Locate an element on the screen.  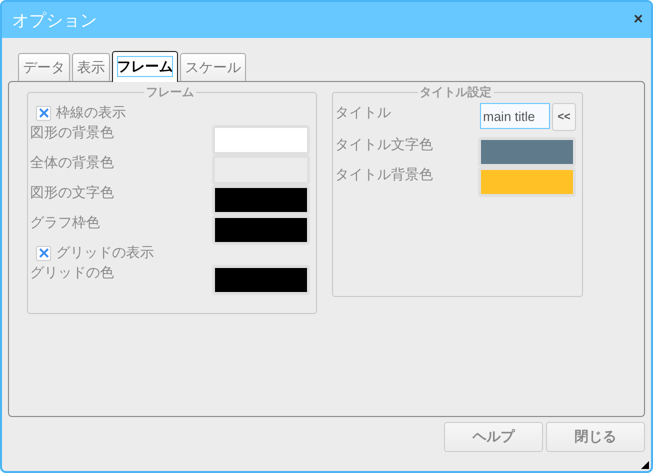
checkbox-label: 枠線の表示 is located at coordinates (91, 113).